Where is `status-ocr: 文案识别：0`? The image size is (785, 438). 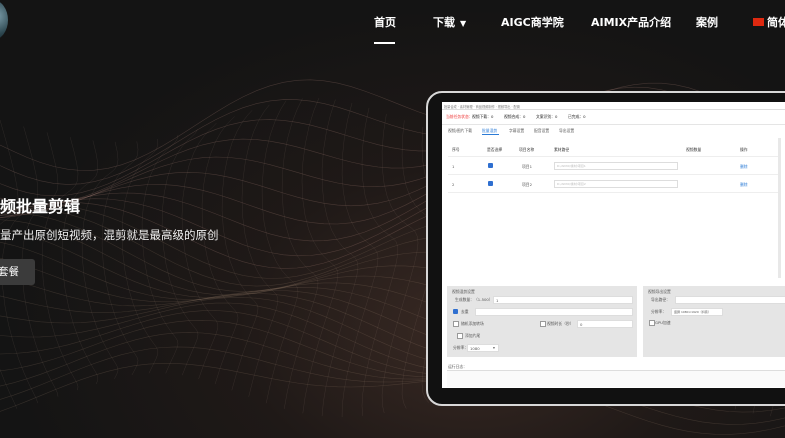
status-ocr: 文案识别：0 is located at coordinates (547, 116).